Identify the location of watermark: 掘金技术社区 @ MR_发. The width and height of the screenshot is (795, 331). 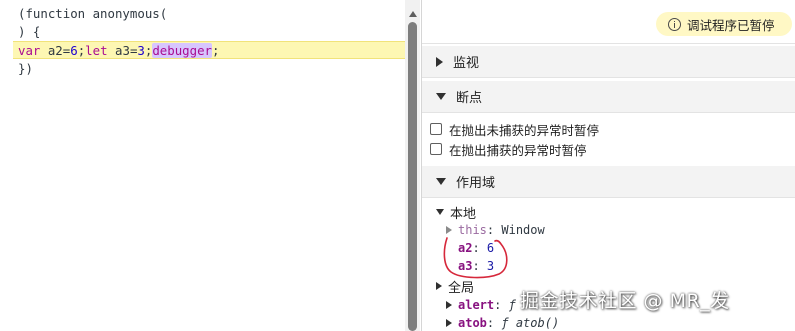
(625, 301).